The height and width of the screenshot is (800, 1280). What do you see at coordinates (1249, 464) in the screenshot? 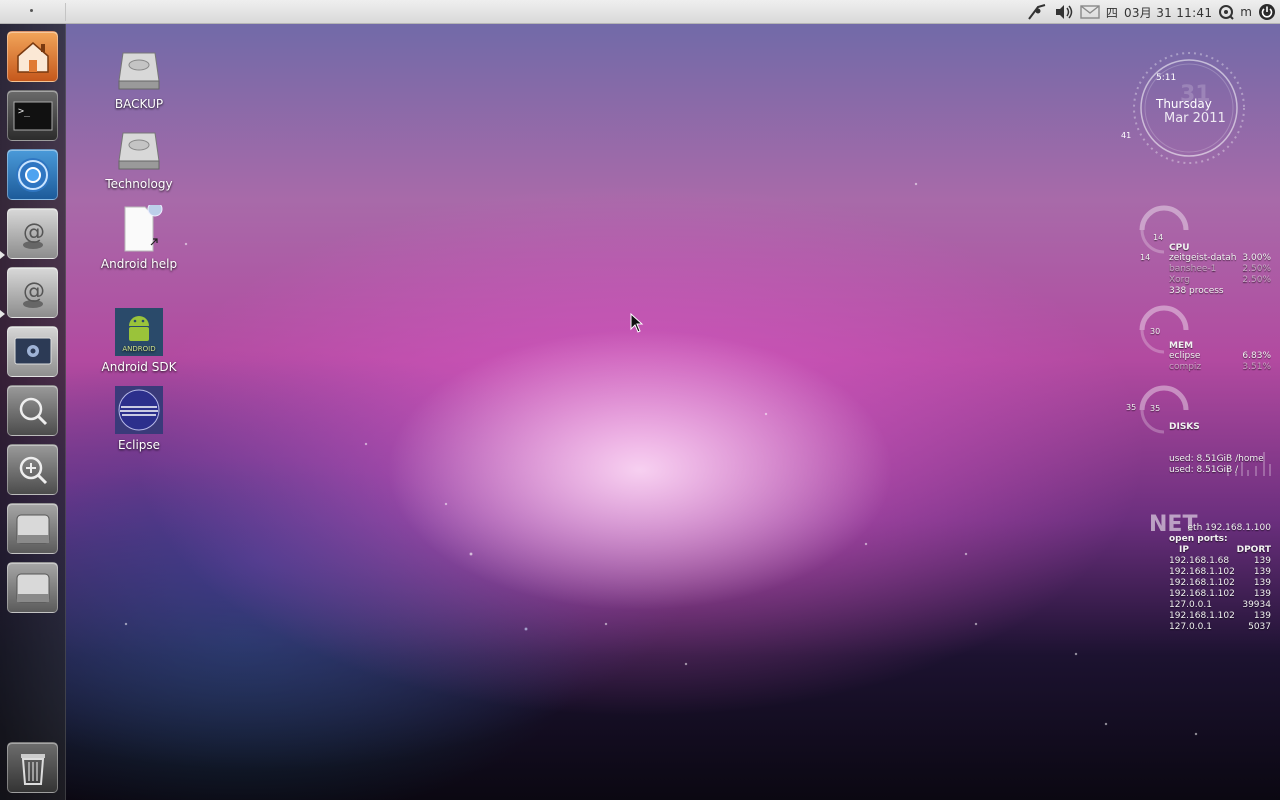
I see `disk-io-graph` at bounding box center [1249, 464].